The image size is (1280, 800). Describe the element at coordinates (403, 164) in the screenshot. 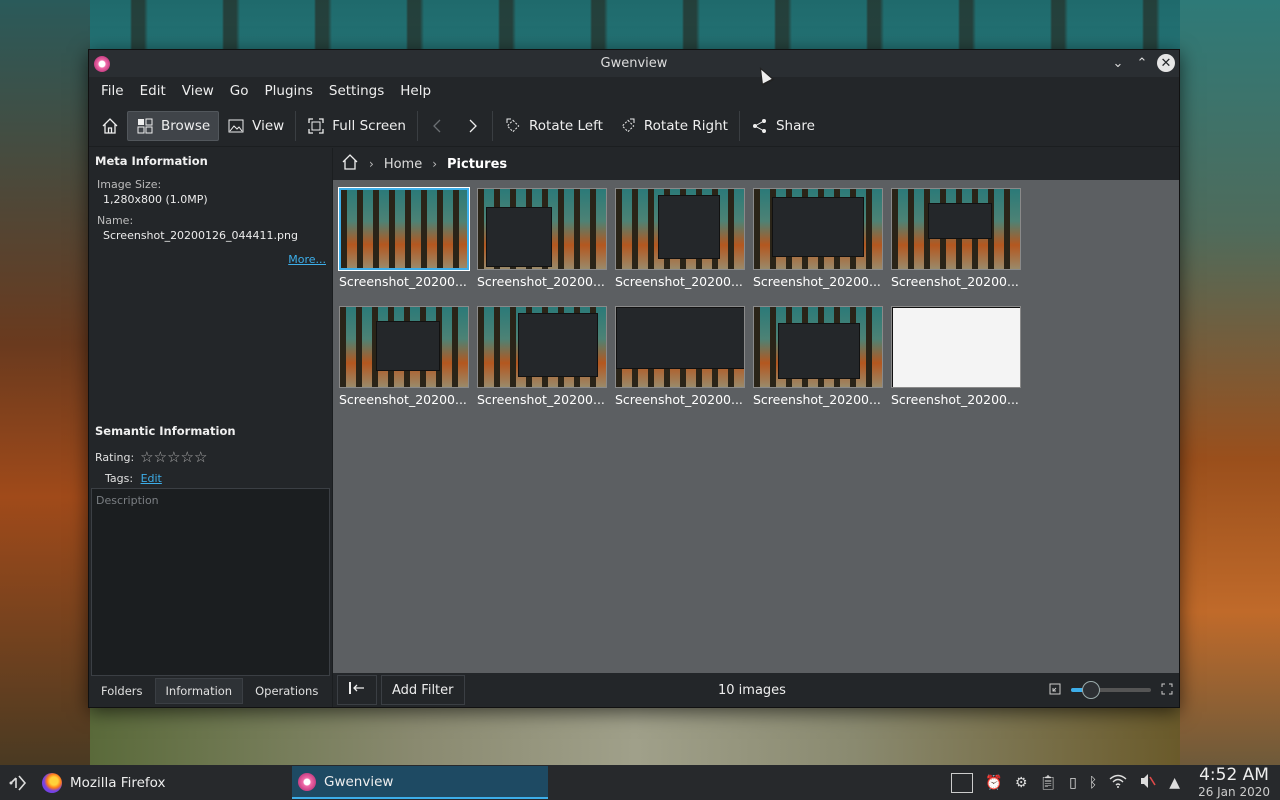

I see `breadcrumb-home: Home` at that location.